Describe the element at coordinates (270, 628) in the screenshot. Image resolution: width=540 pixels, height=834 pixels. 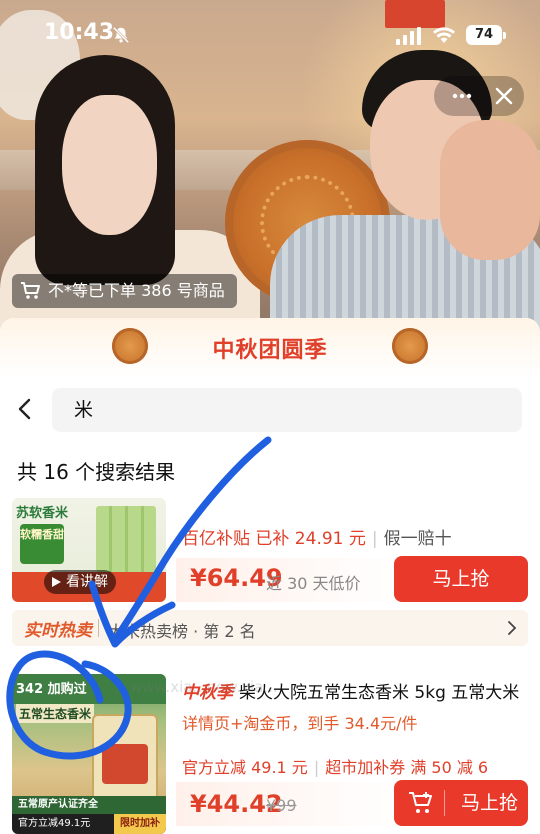
I see `ranking-row: 实时热卖 大米热卖榜 · 第 2 名` at that location.